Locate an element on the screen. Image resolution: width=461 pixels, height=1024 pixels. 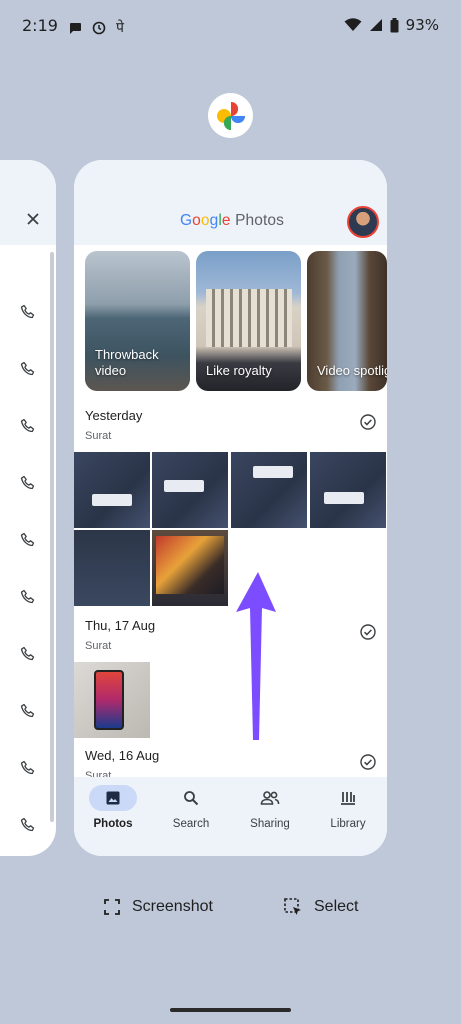
memory-card: Video spotlight is located at coordinates (347, 321).